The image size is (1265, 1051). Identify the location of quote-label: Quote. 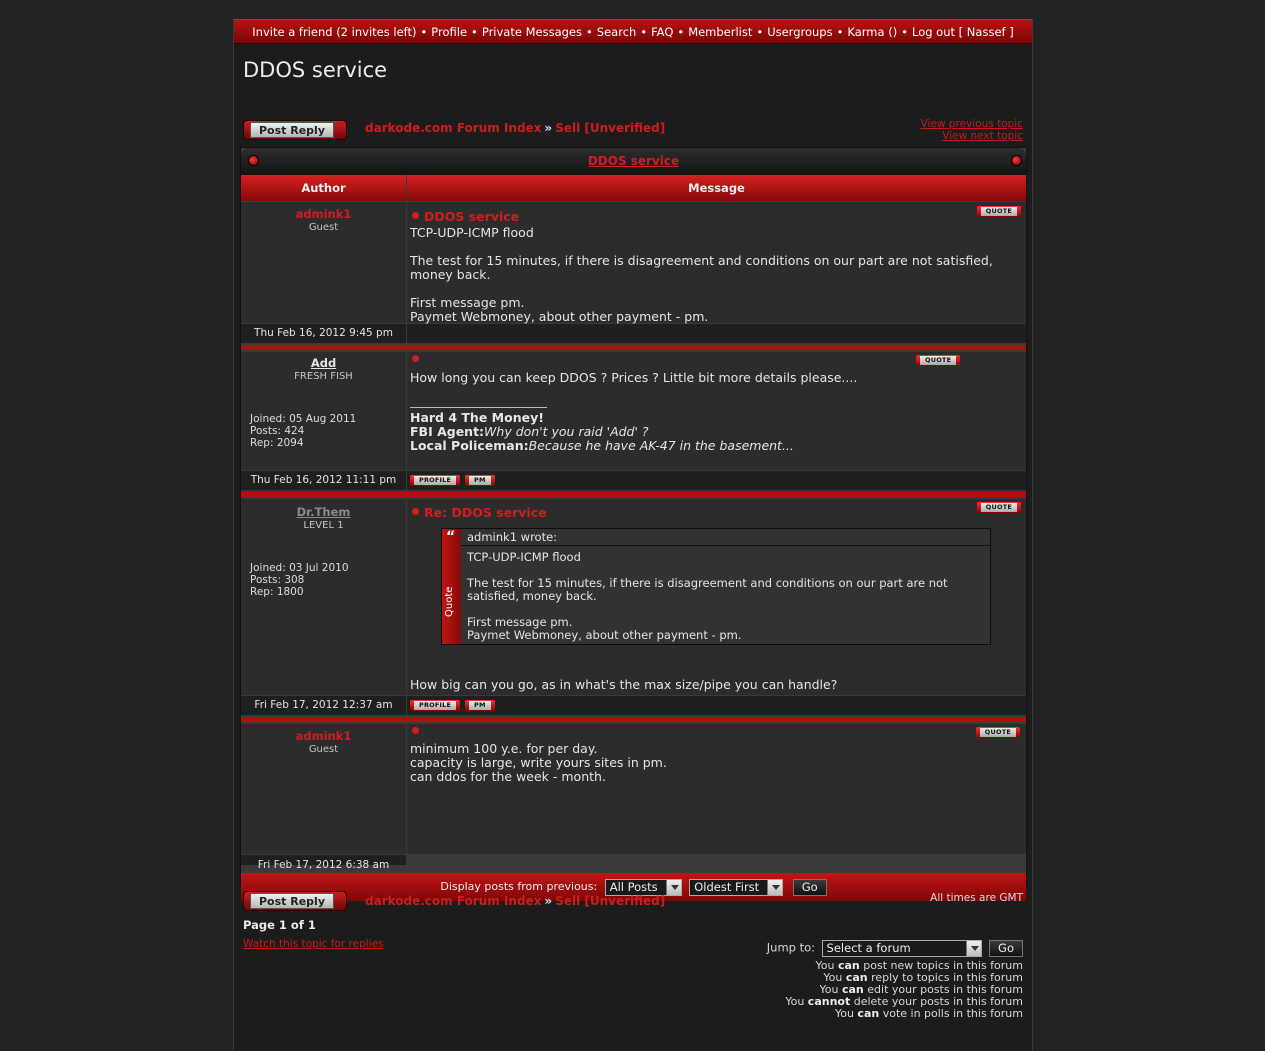
(449, 601).